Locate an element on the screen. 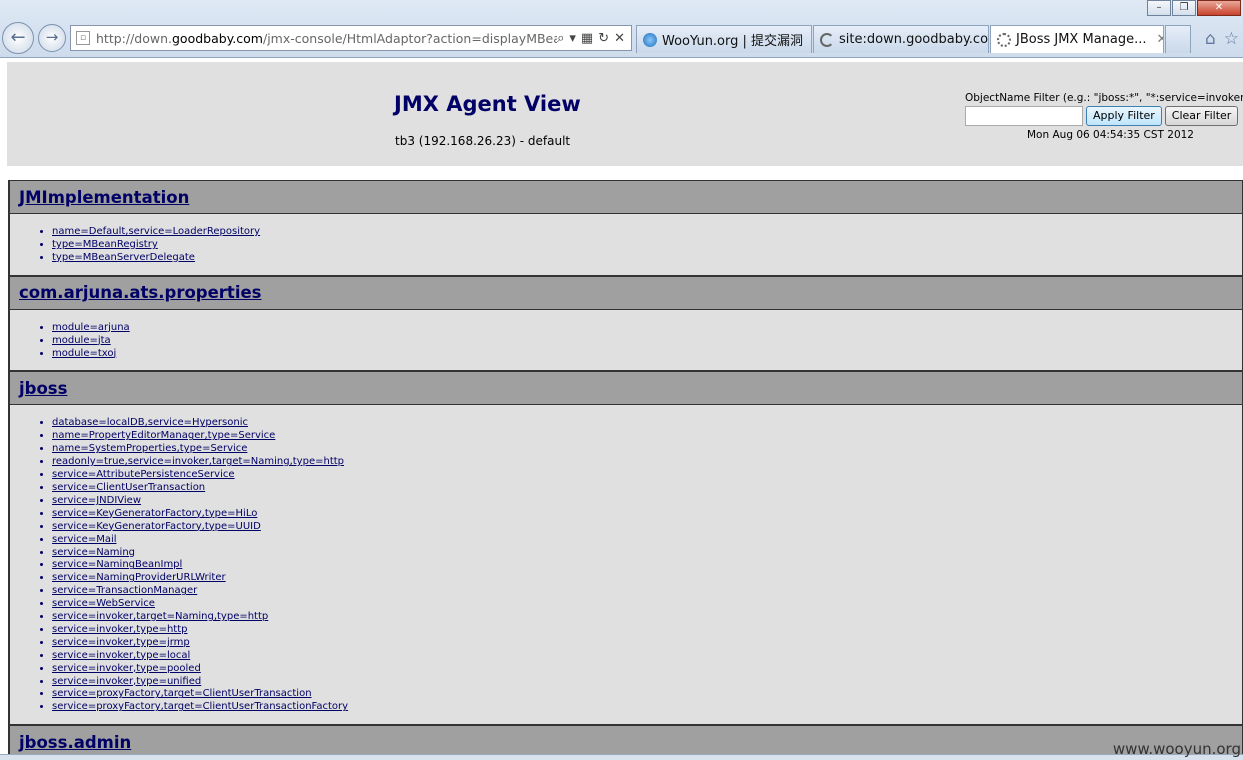  close-tab-icon: ✕ is located at coordinates (1160, 39).